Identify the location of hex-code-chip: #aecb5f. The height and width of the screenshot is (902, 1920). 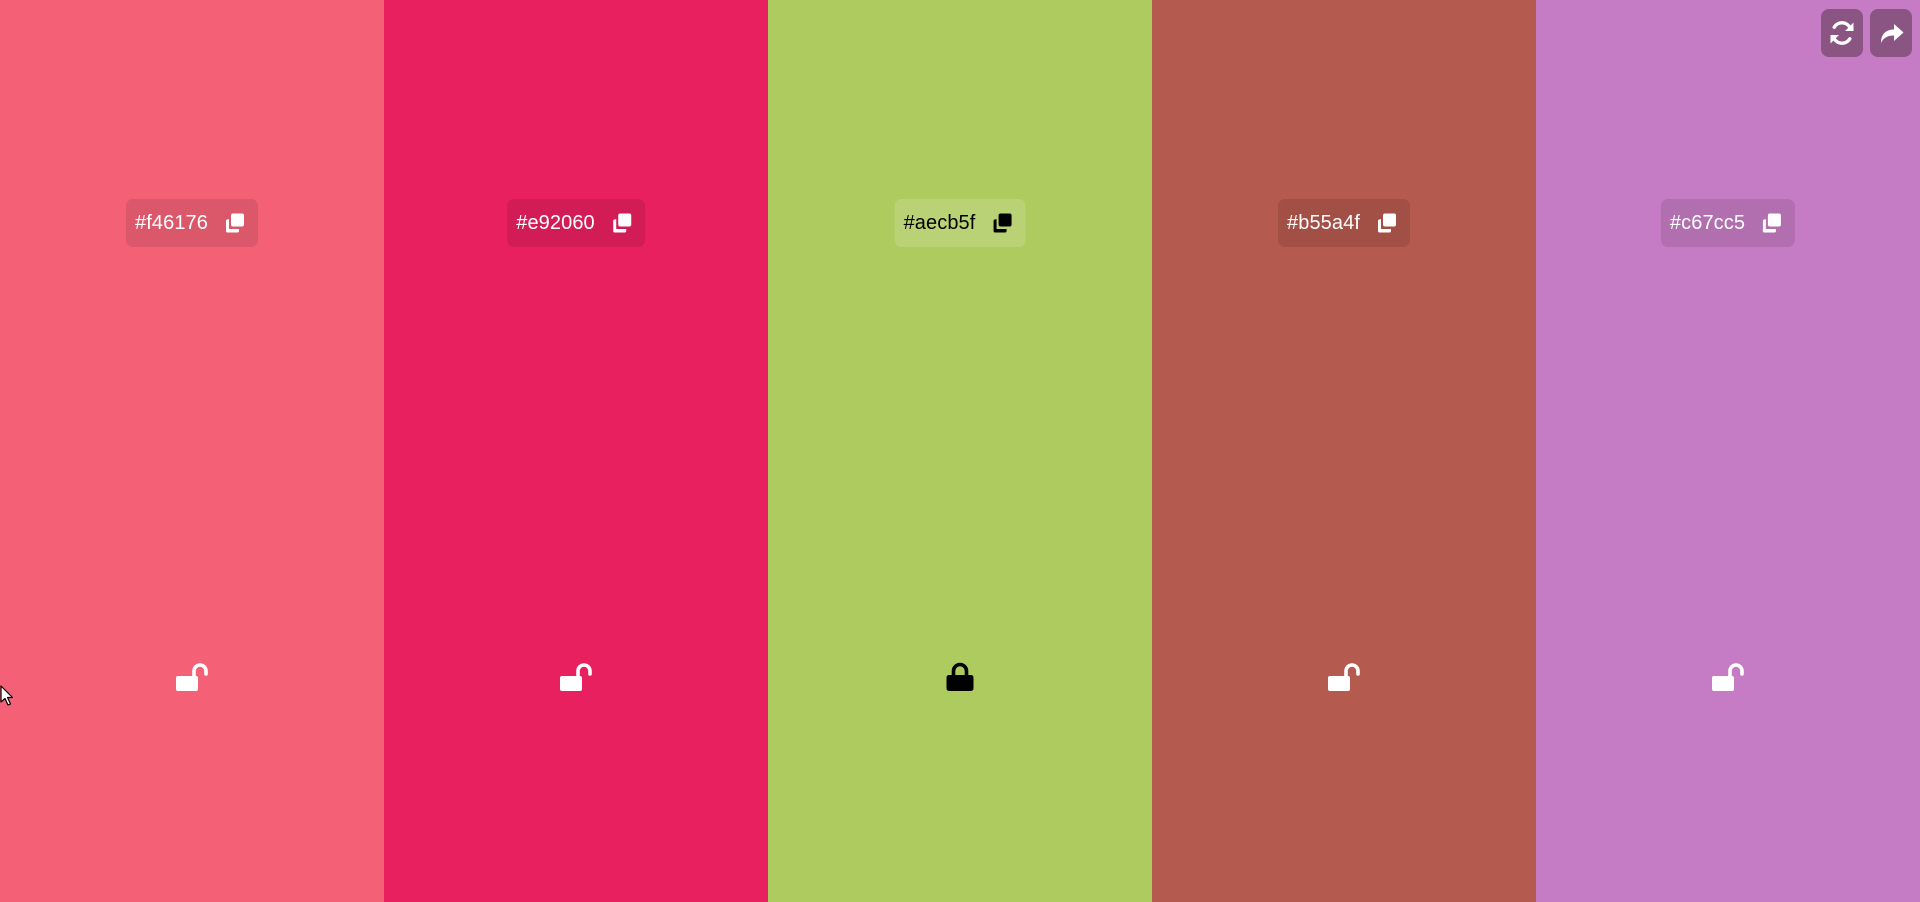
(960, 223).